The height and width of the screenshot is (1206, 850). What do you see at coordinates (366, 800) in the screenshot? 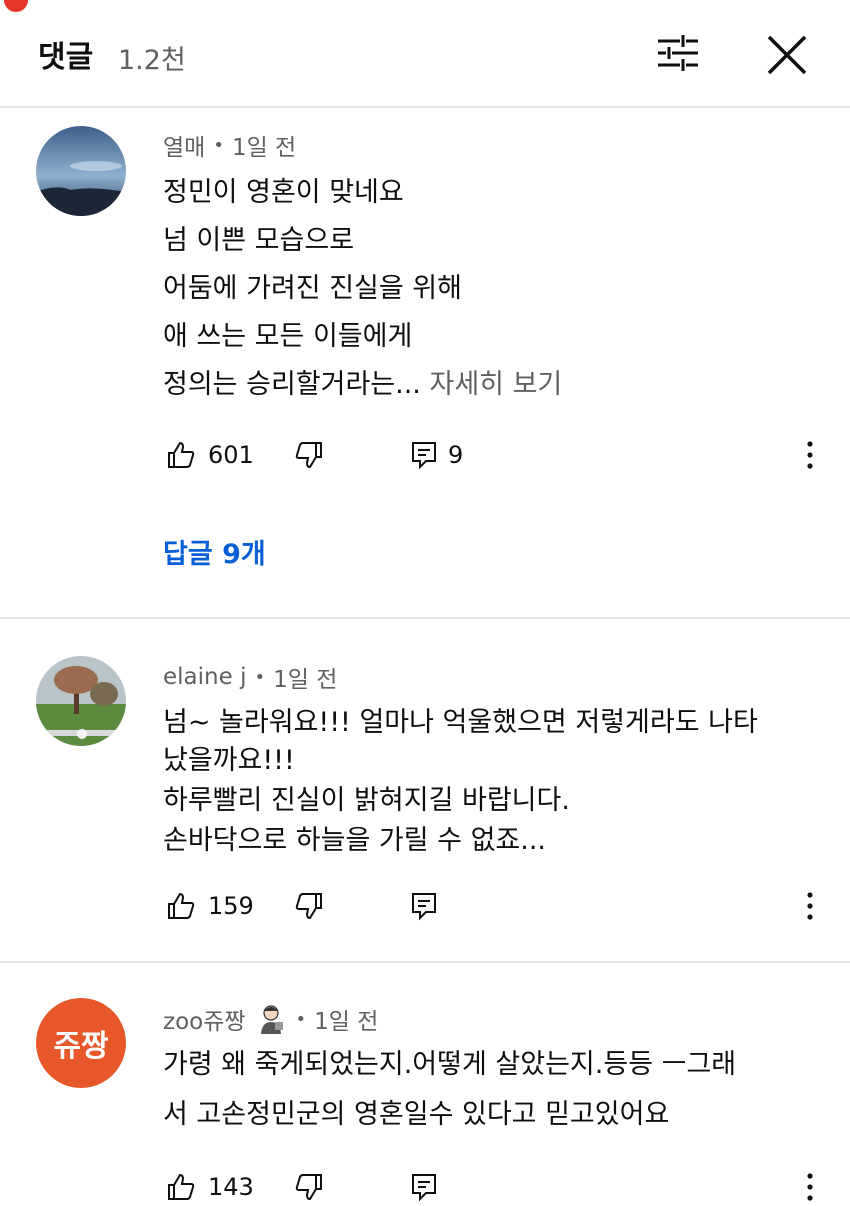
I see `comment-text-line: 하루빨리 진실이 밝혀지길 바랍니다.` at bounding box center [366, 800].